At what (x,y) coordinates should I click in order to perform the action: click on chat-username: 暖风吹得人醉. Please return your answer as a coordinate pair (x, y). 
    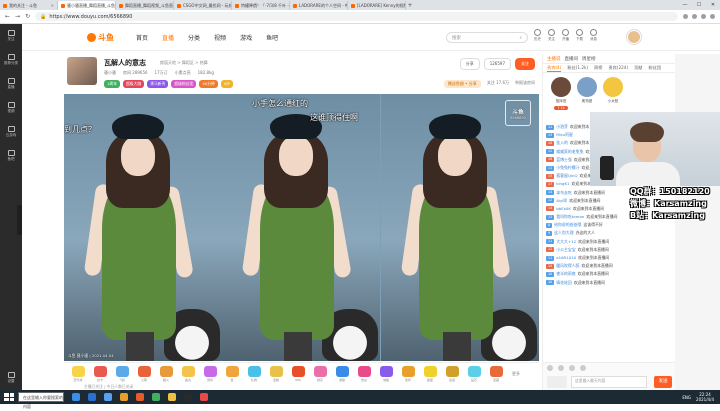
    Looking at the image, I should click on (567, 266).